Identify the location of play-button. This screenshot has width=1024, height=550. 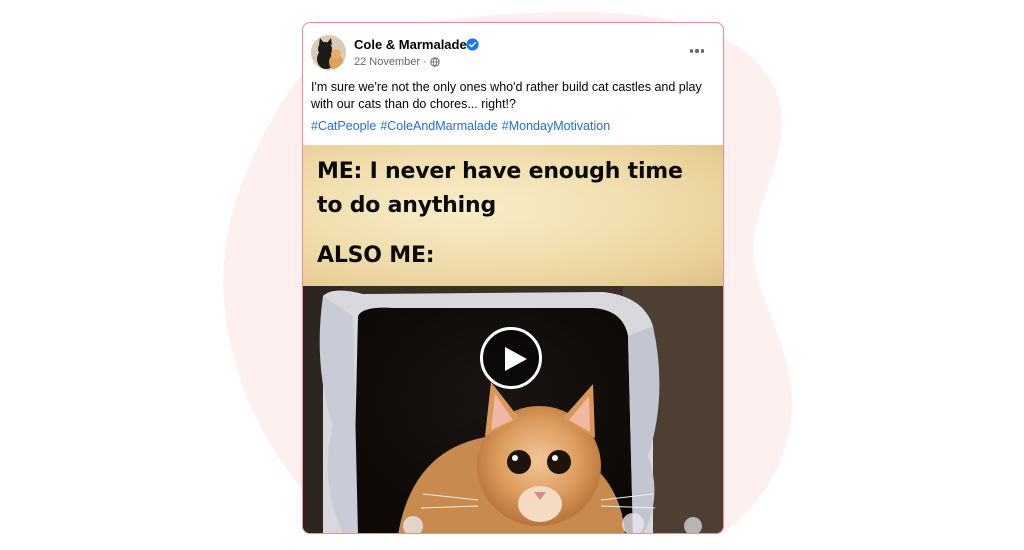
(511, 358).